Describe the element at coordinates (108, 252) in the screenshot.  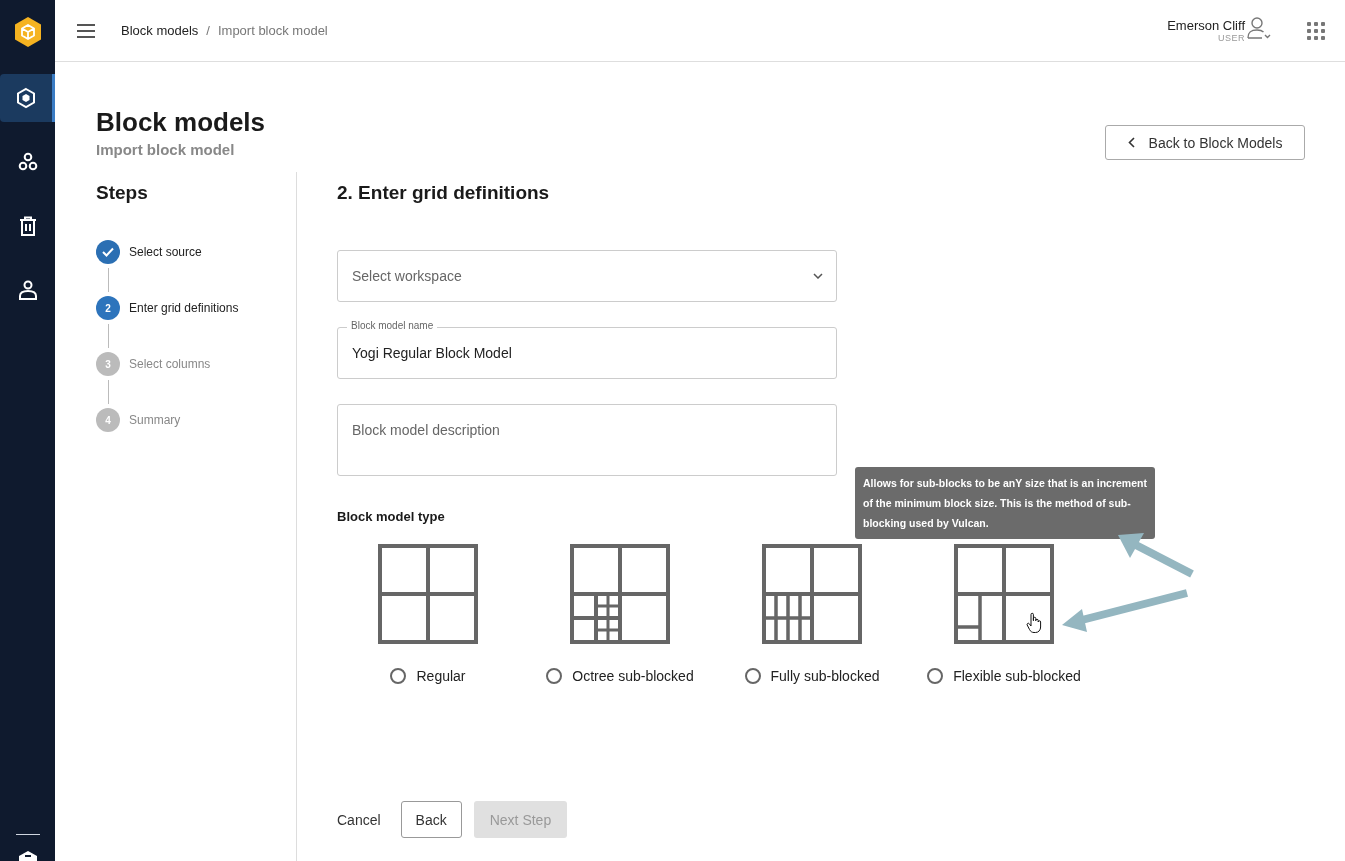
I see `step-check-icon` at that location.